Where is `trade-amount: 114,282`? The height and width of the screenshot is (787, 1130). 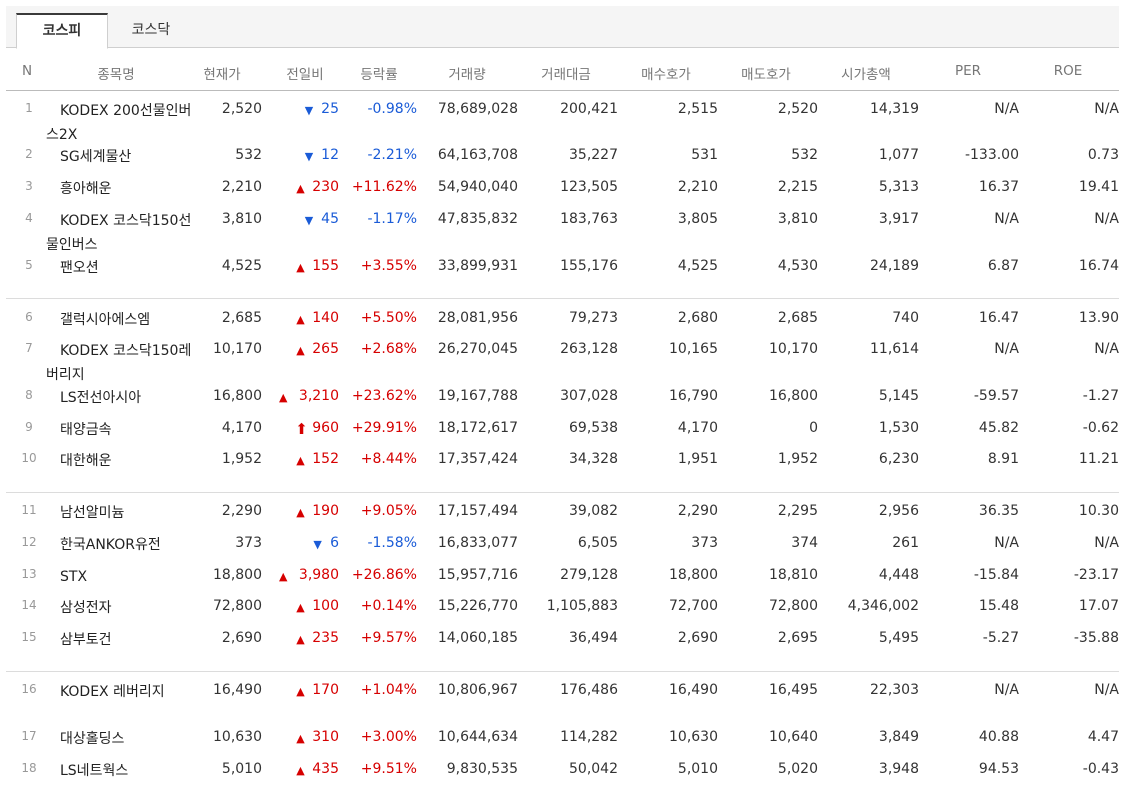 trade-amount: 114,282 is located at coordinates (589, 737).